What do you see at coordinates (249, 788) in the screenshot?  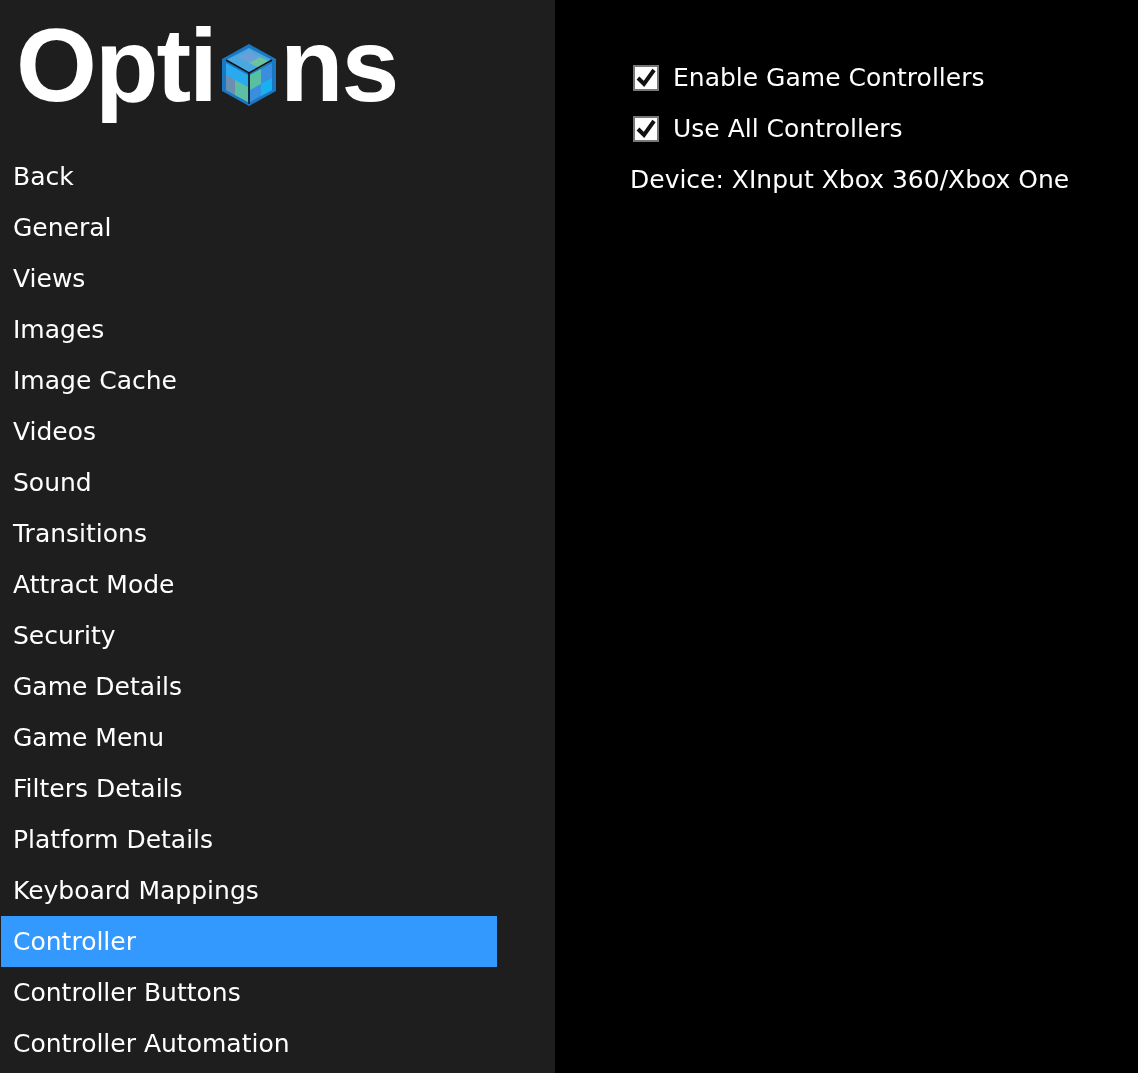 I see `menu-item: Filters Details` at bounding box center [249, 788].